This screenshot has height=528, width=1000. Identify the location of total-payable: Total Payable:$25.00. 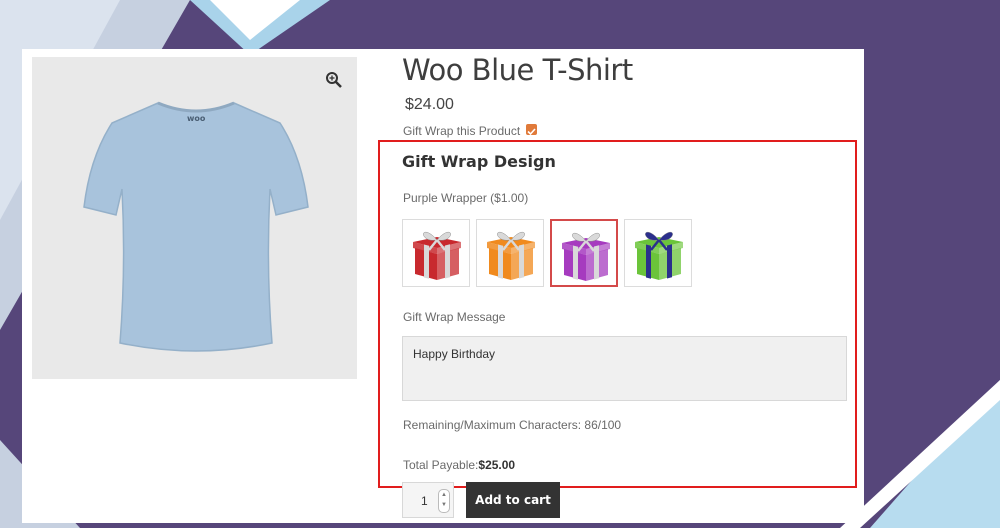
(459, 465).